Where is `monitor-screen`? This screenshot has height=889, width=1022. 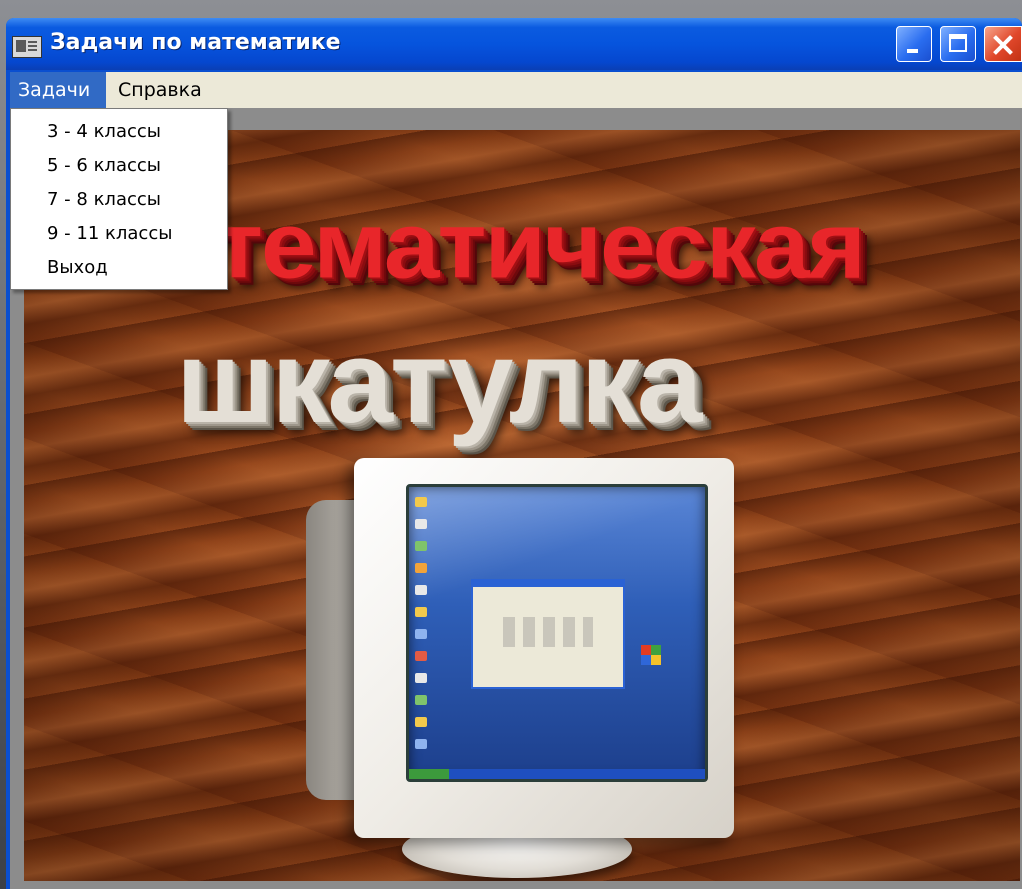
monitor-screen is located at coordinates (557, 633).